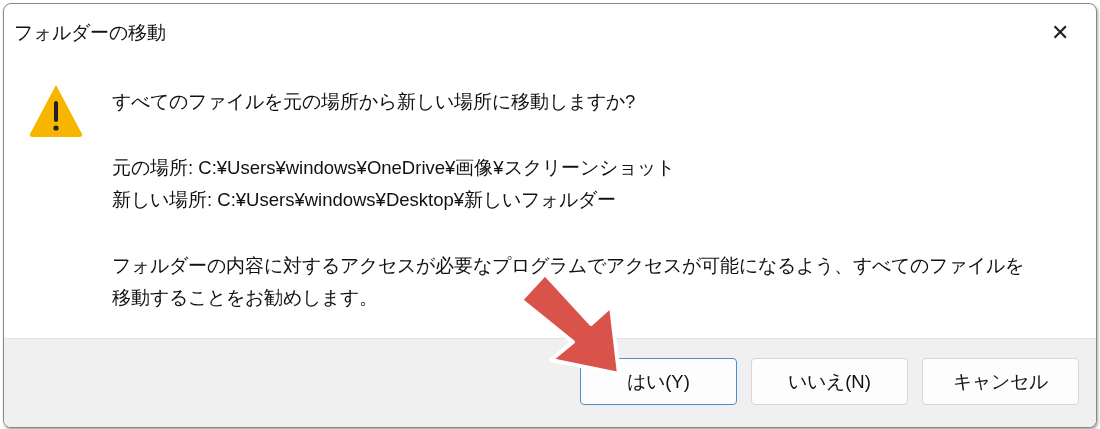  I want to click on dialog-button: いいえ(N), so click(829, 381).